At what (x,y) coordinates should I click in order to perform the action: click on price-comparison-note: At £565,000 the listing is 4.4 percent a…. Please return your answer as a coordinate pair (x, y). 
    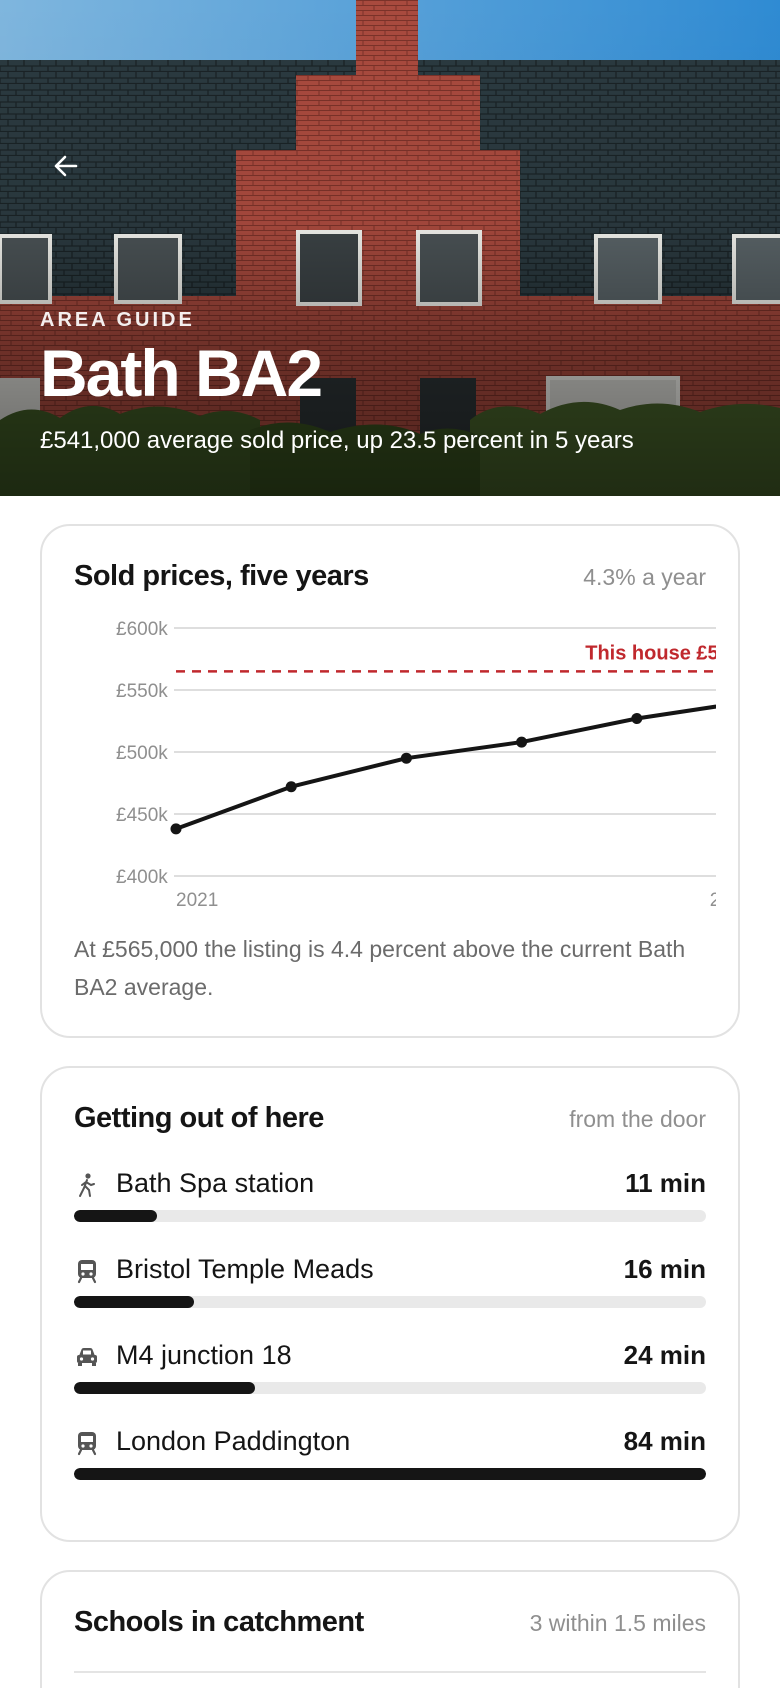
    Looking at the image, I should click on (380, 968).